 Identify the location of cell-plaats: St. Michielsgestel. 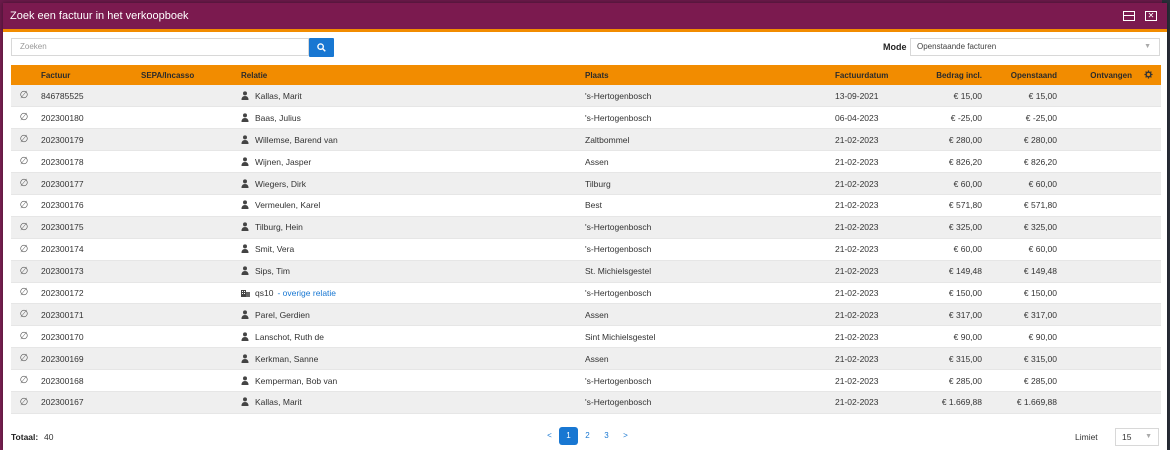
(618, 271).